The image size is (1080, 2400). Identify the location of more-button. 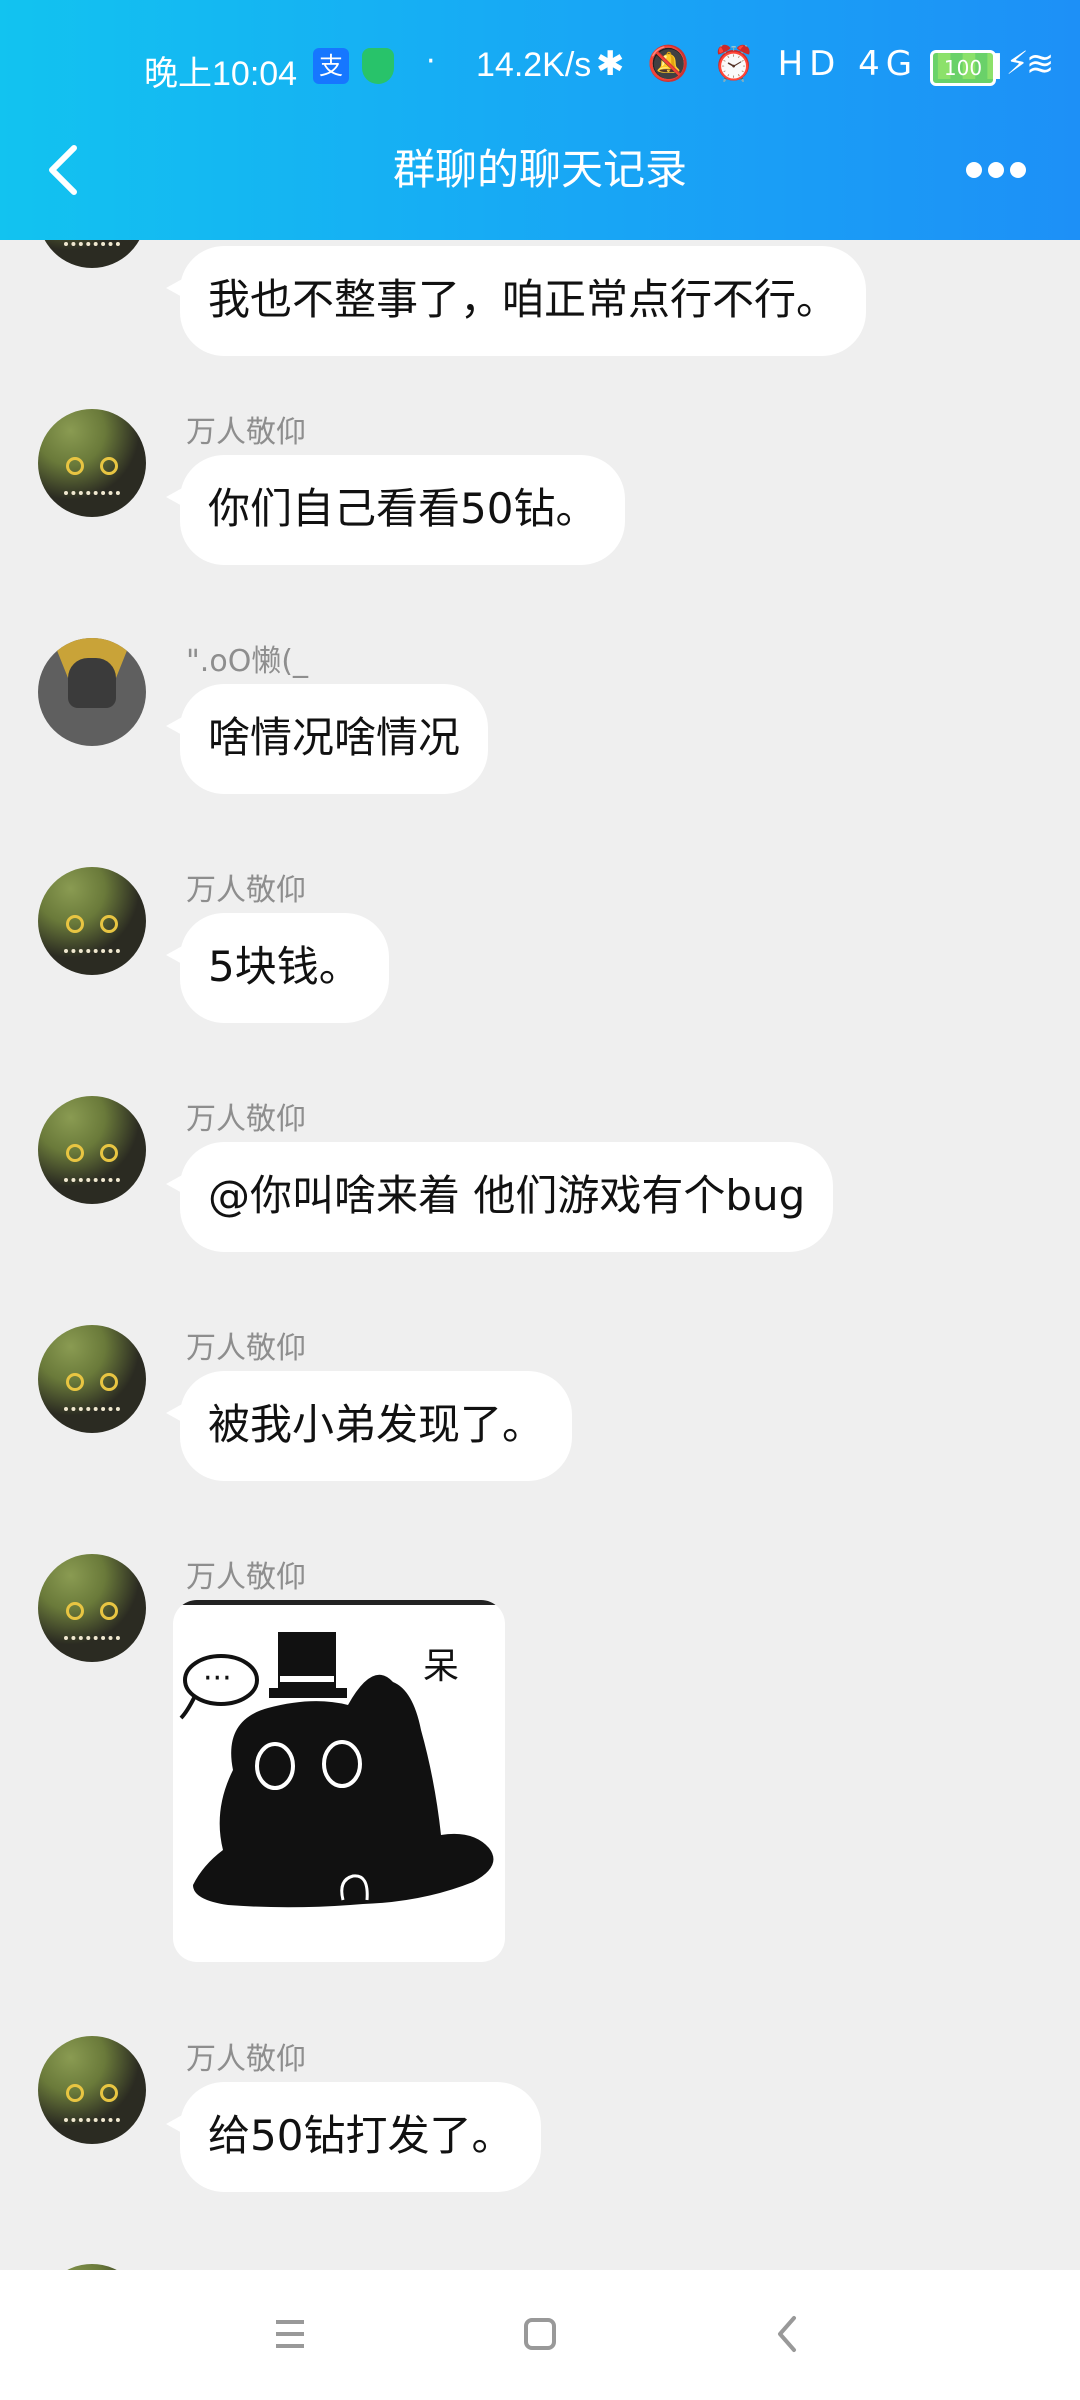
(1001, 170).